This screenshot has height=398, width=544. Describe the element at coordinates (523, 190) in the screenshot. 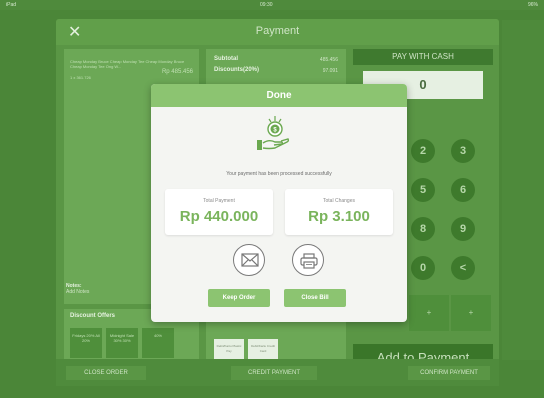

I see `background-side-panel` at that location.